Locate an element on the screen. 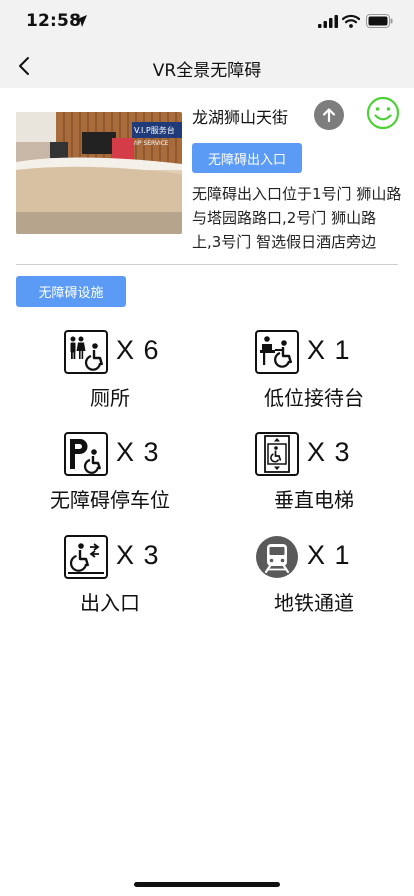 This screenshot has width=414, height=896. low-reception-desk-icon is located at coordinates (277, 352).